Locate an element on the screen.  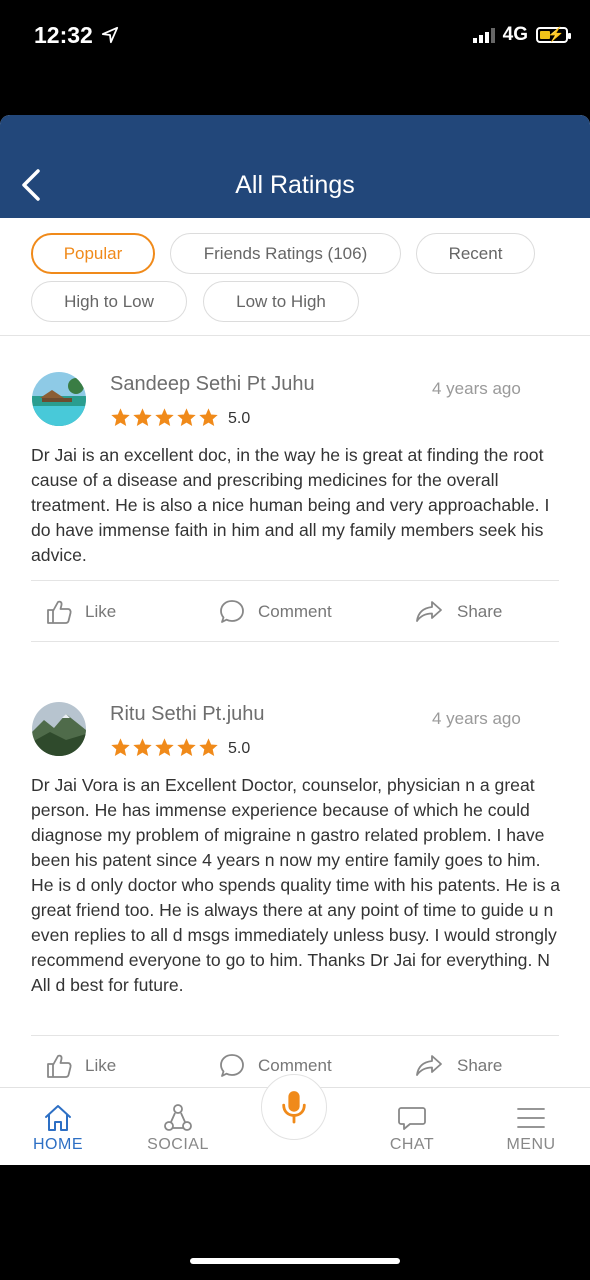
status-bar: 12:32 4G ⚡ is located at coordinates (295, 57).